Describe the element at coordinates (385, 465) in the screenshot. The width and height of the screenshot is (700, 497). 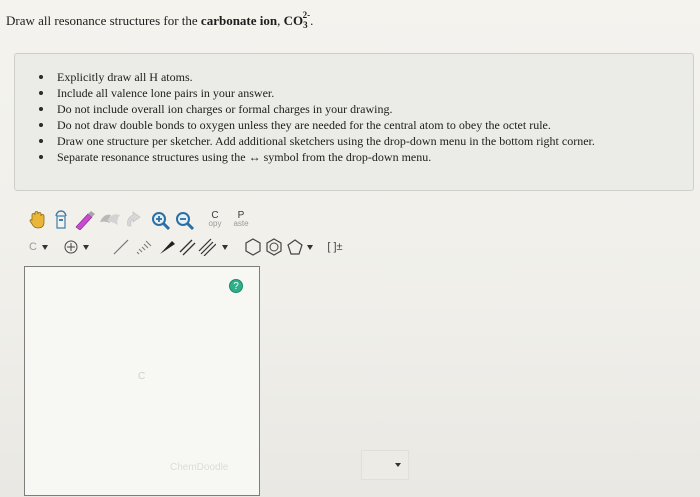
I see `add-sketcher-dropdown` at that location.